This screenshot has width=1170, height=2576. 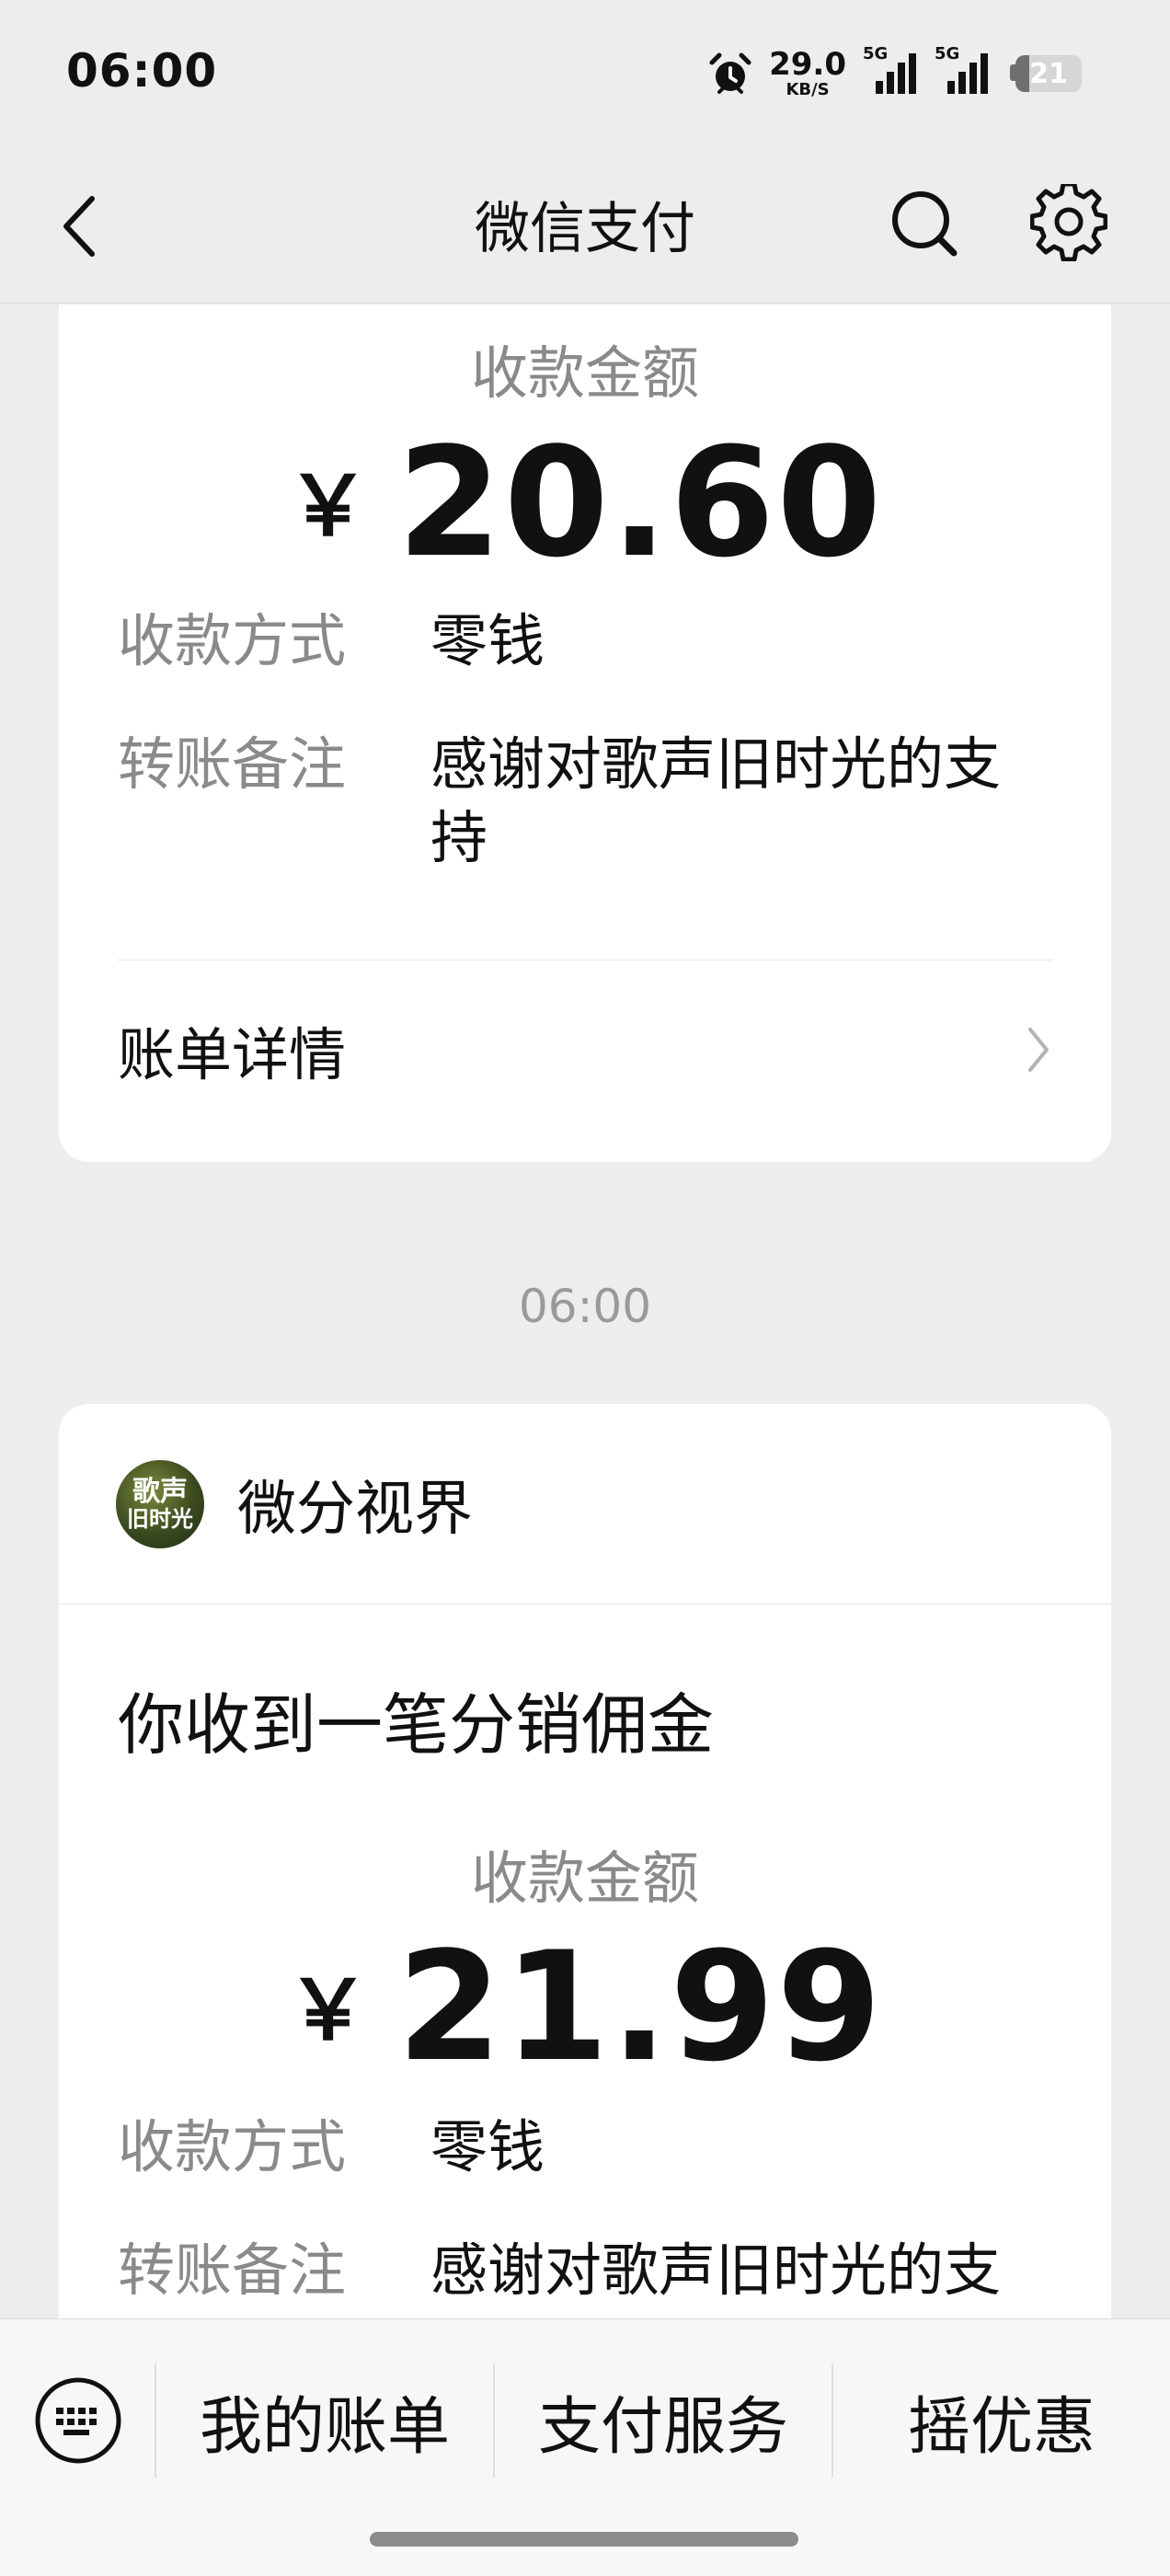 I want to click on net-speed-unit: KB/S, so click(x=808, y=89).